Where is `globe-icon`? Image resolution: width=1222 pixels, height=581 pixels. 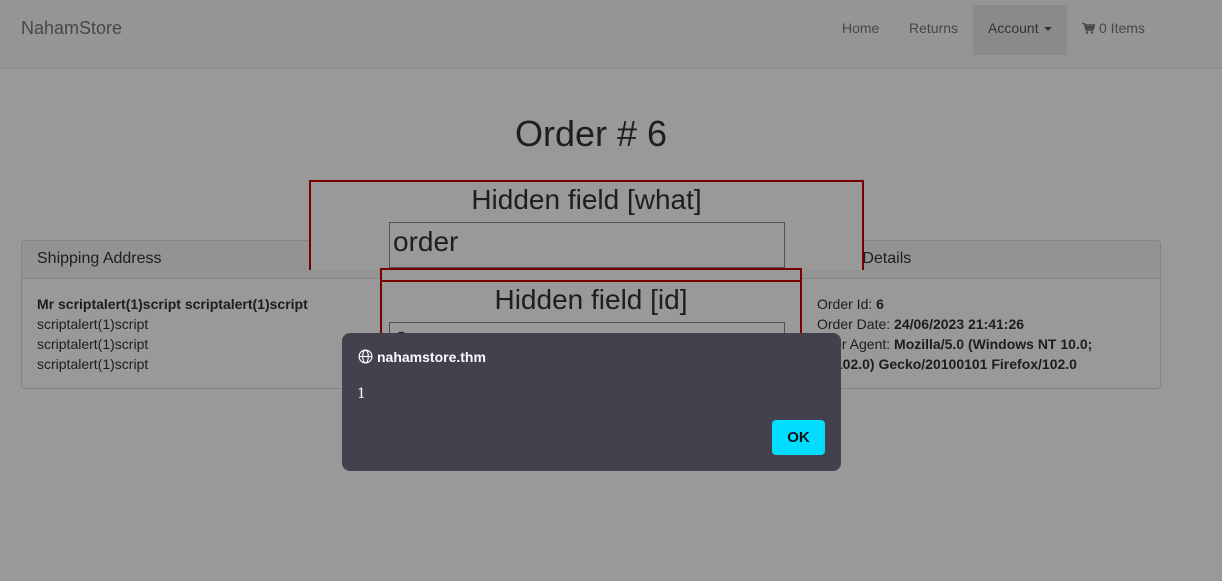 globe-icon is located at coordinates (365, 356).